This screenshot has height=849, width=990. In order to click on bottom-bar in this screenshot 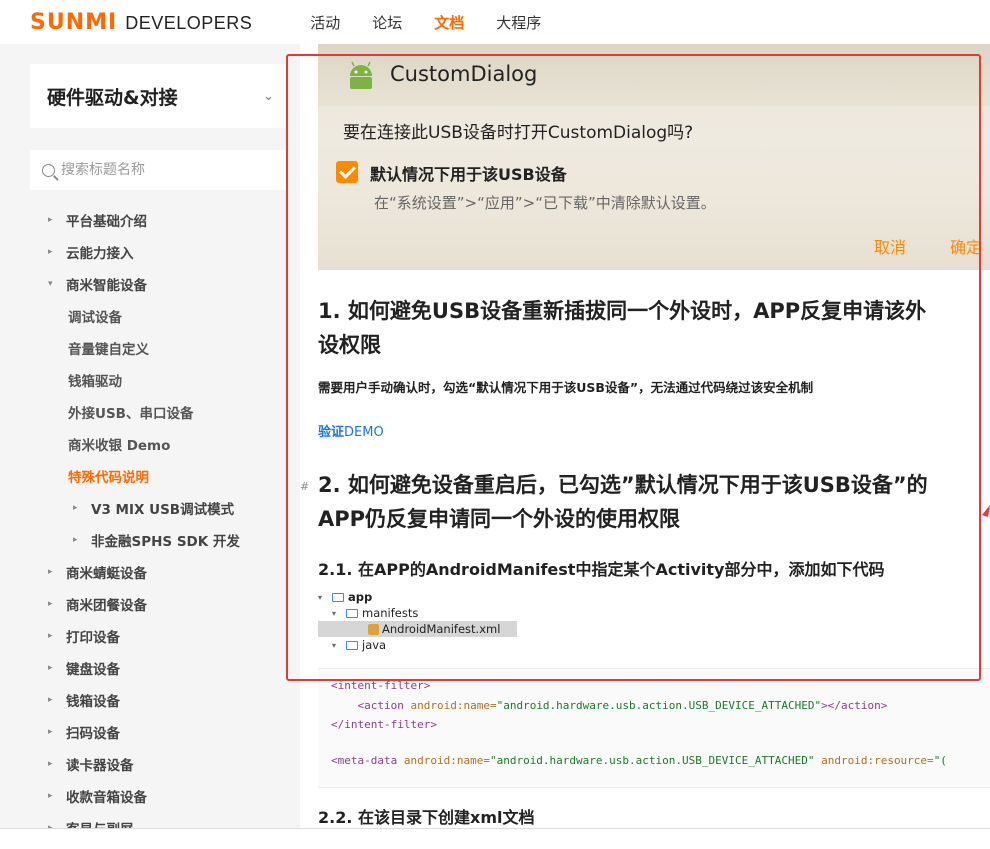, I will do `click(495, 838)`.